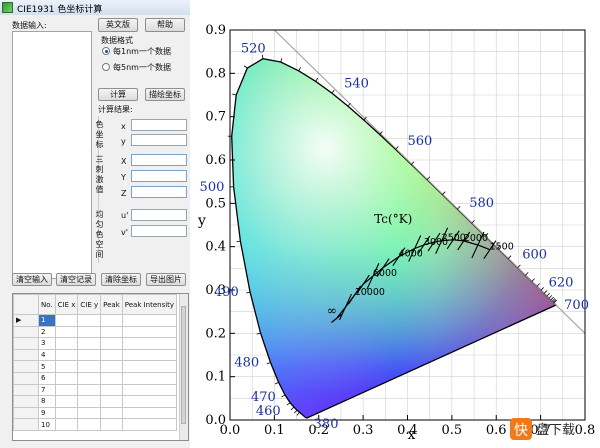 This screenshot has height=448, width=600. Describe the element at coordinates (149, 304) in the screenshot. I see `column-header-5: Peak Intensity` at that location.